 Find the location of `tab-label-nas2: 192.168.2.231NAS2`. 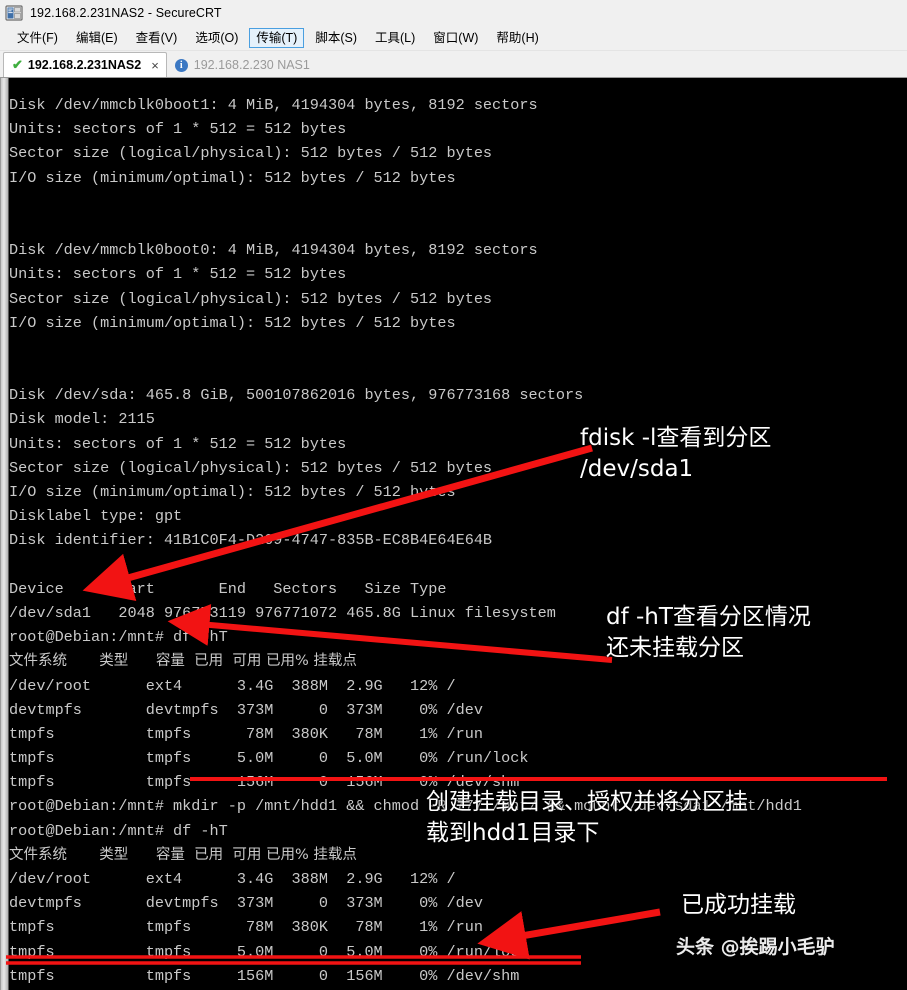

tab-label-nas2: 192.168.2.231NAS2 is located at coordinates (84, 65).